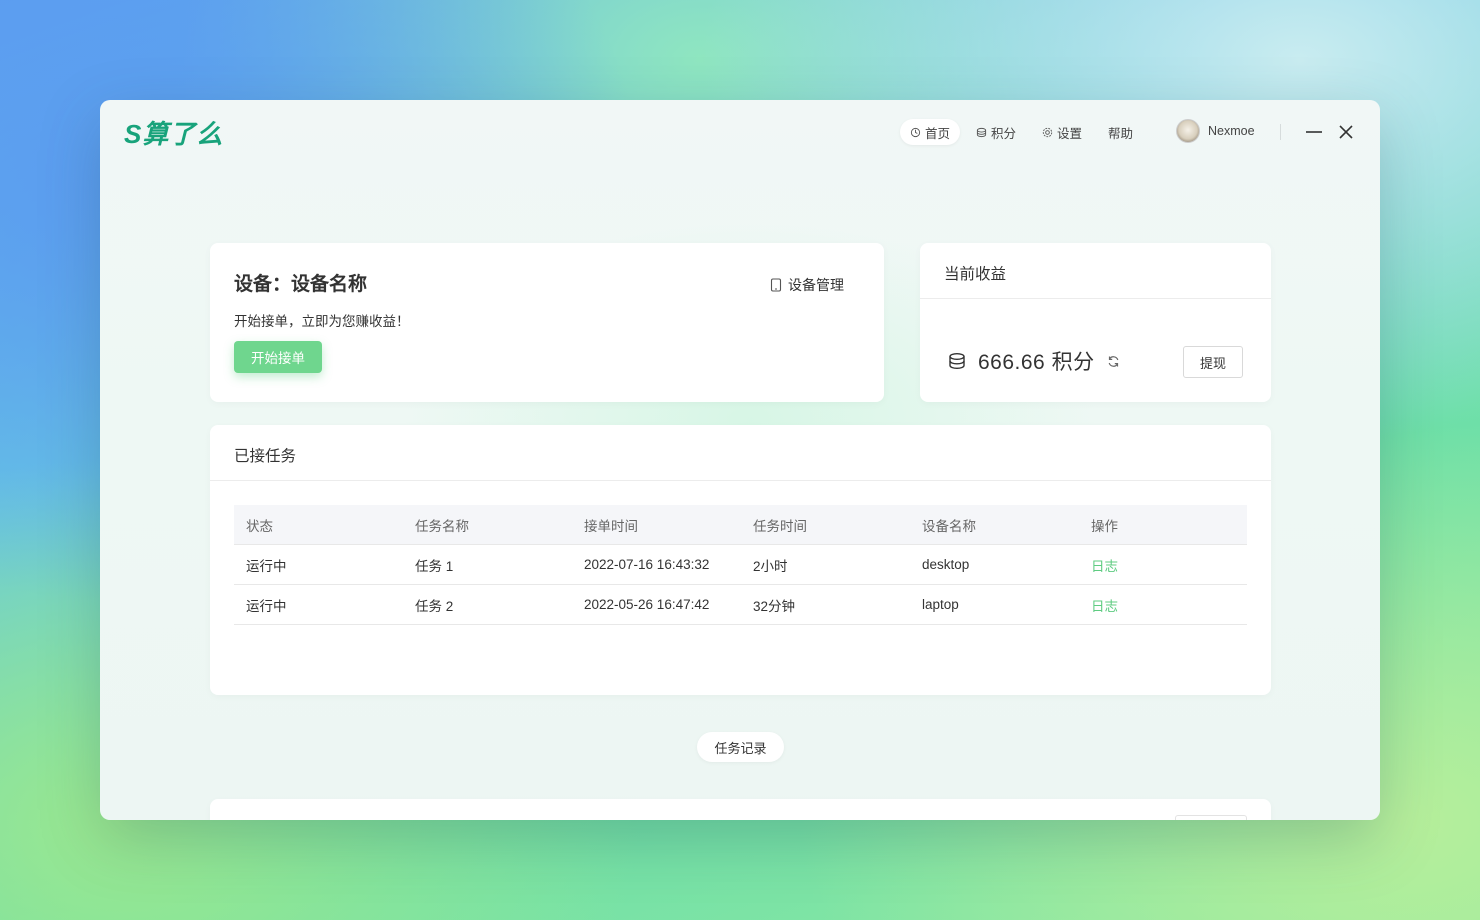  I want to click on cell-device: laptop, so click(994, 604).